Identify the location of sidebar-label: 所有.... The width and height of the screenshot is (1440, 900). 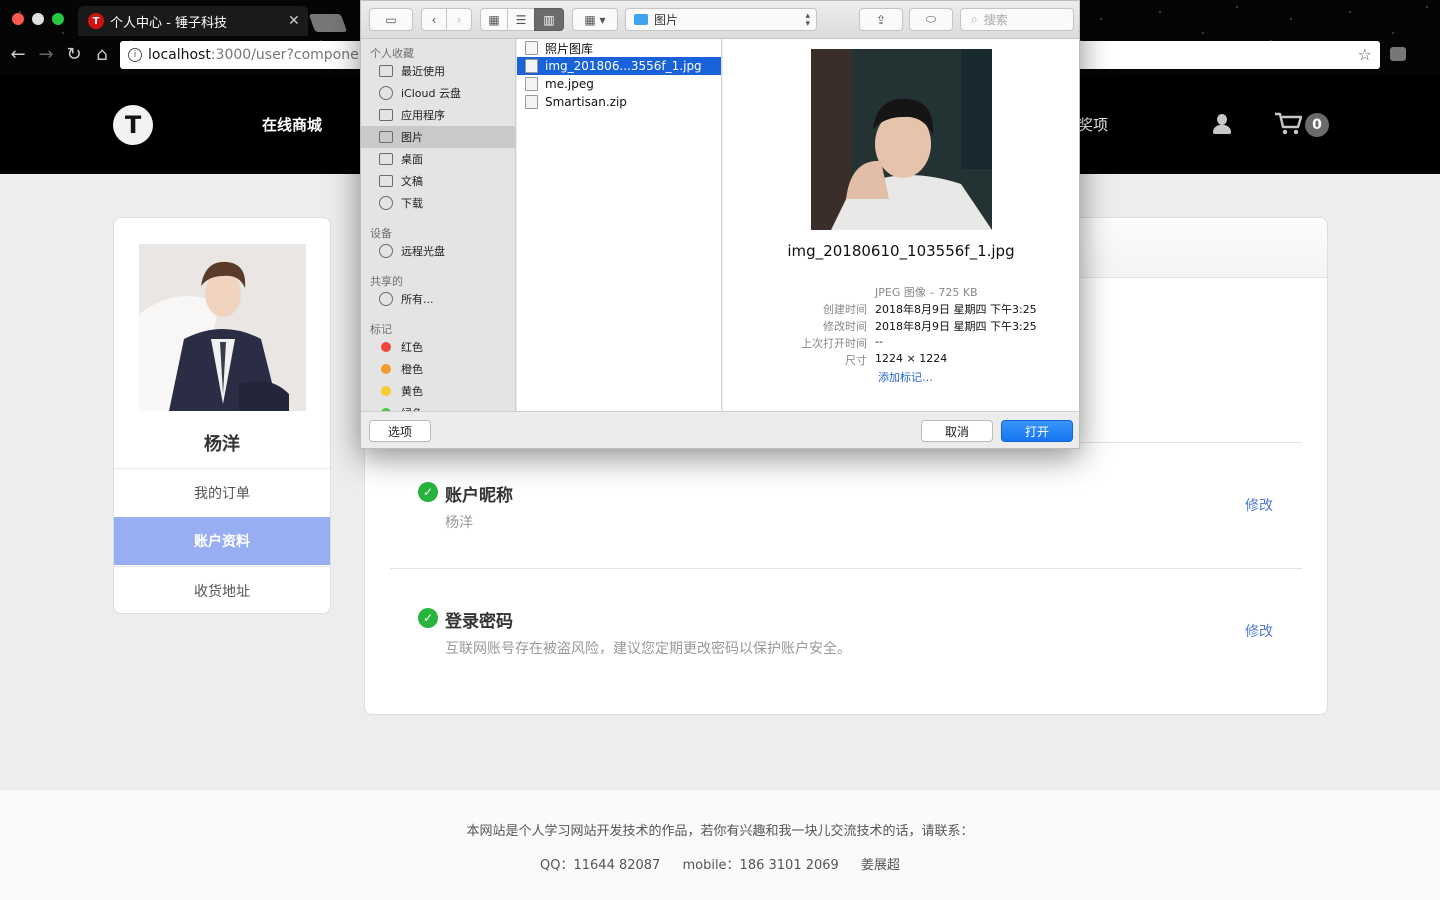
(417, 299).